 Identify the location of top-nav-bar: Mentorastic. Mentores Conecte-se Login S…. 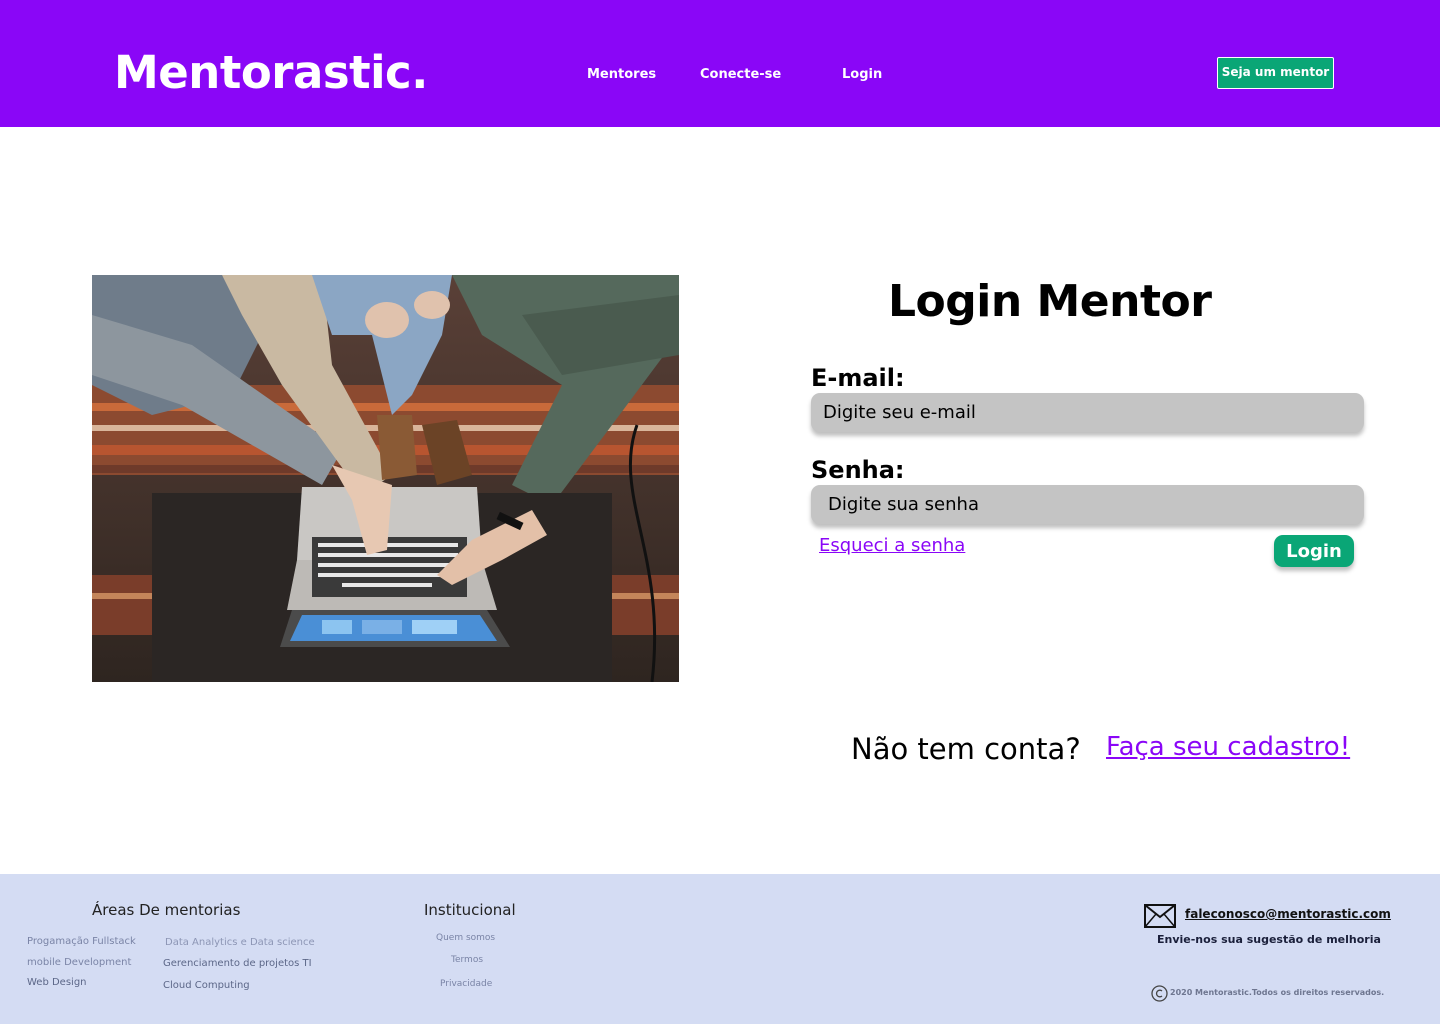
(720, 63).